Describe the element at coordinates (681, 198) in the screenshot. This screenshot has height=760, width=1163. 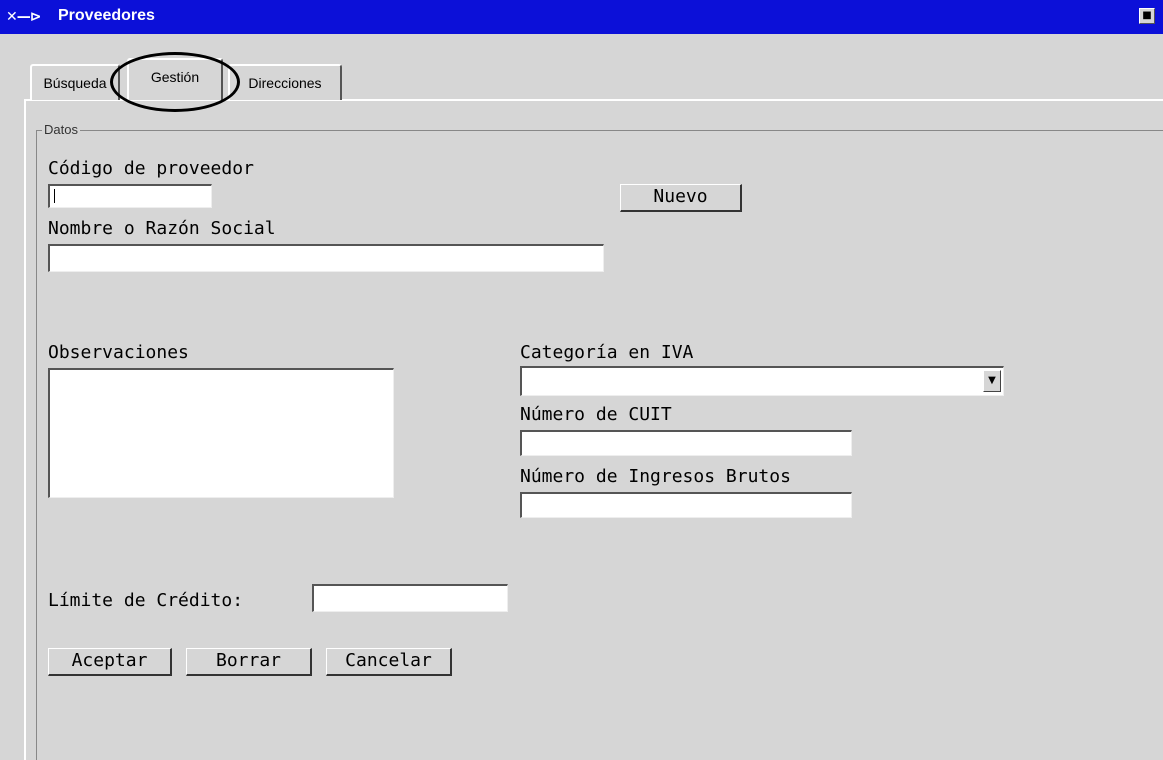
I see `nuevo-button: Nuevo` at that location.